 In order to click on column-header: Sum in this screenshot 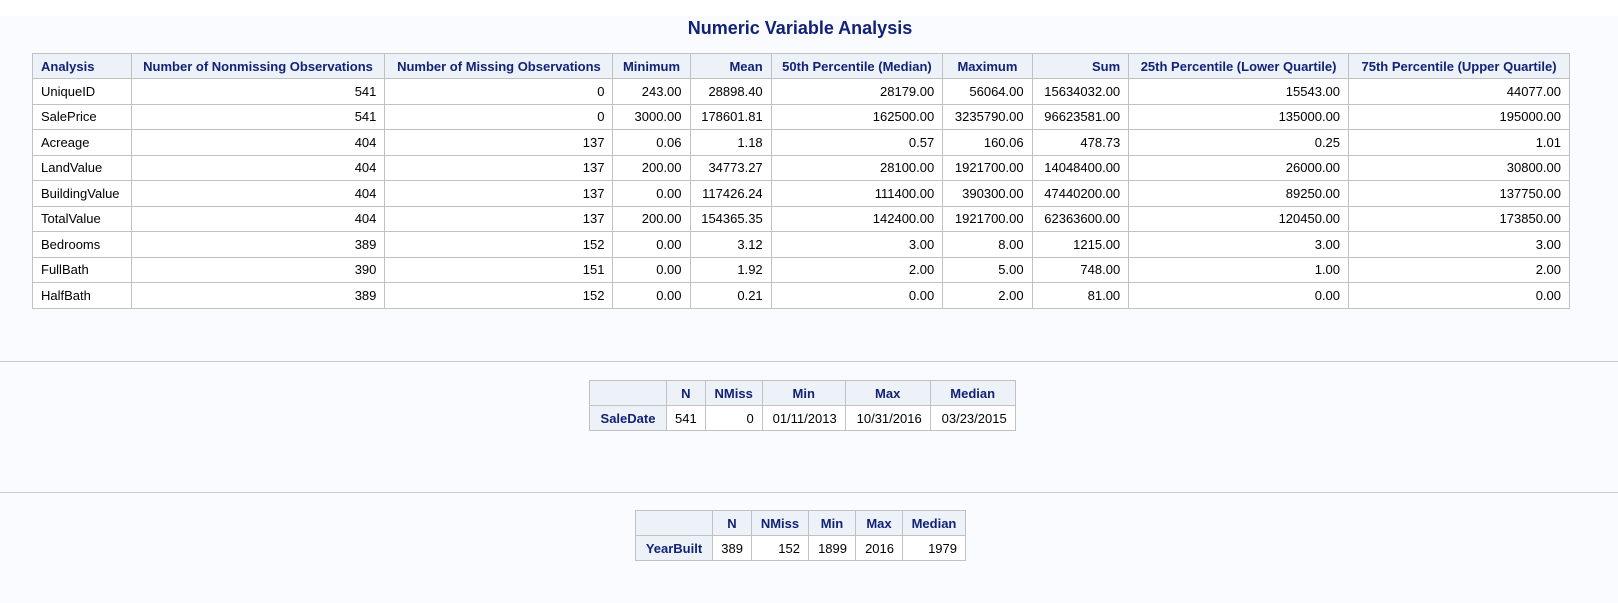, I will do `click(1080, 66)`.